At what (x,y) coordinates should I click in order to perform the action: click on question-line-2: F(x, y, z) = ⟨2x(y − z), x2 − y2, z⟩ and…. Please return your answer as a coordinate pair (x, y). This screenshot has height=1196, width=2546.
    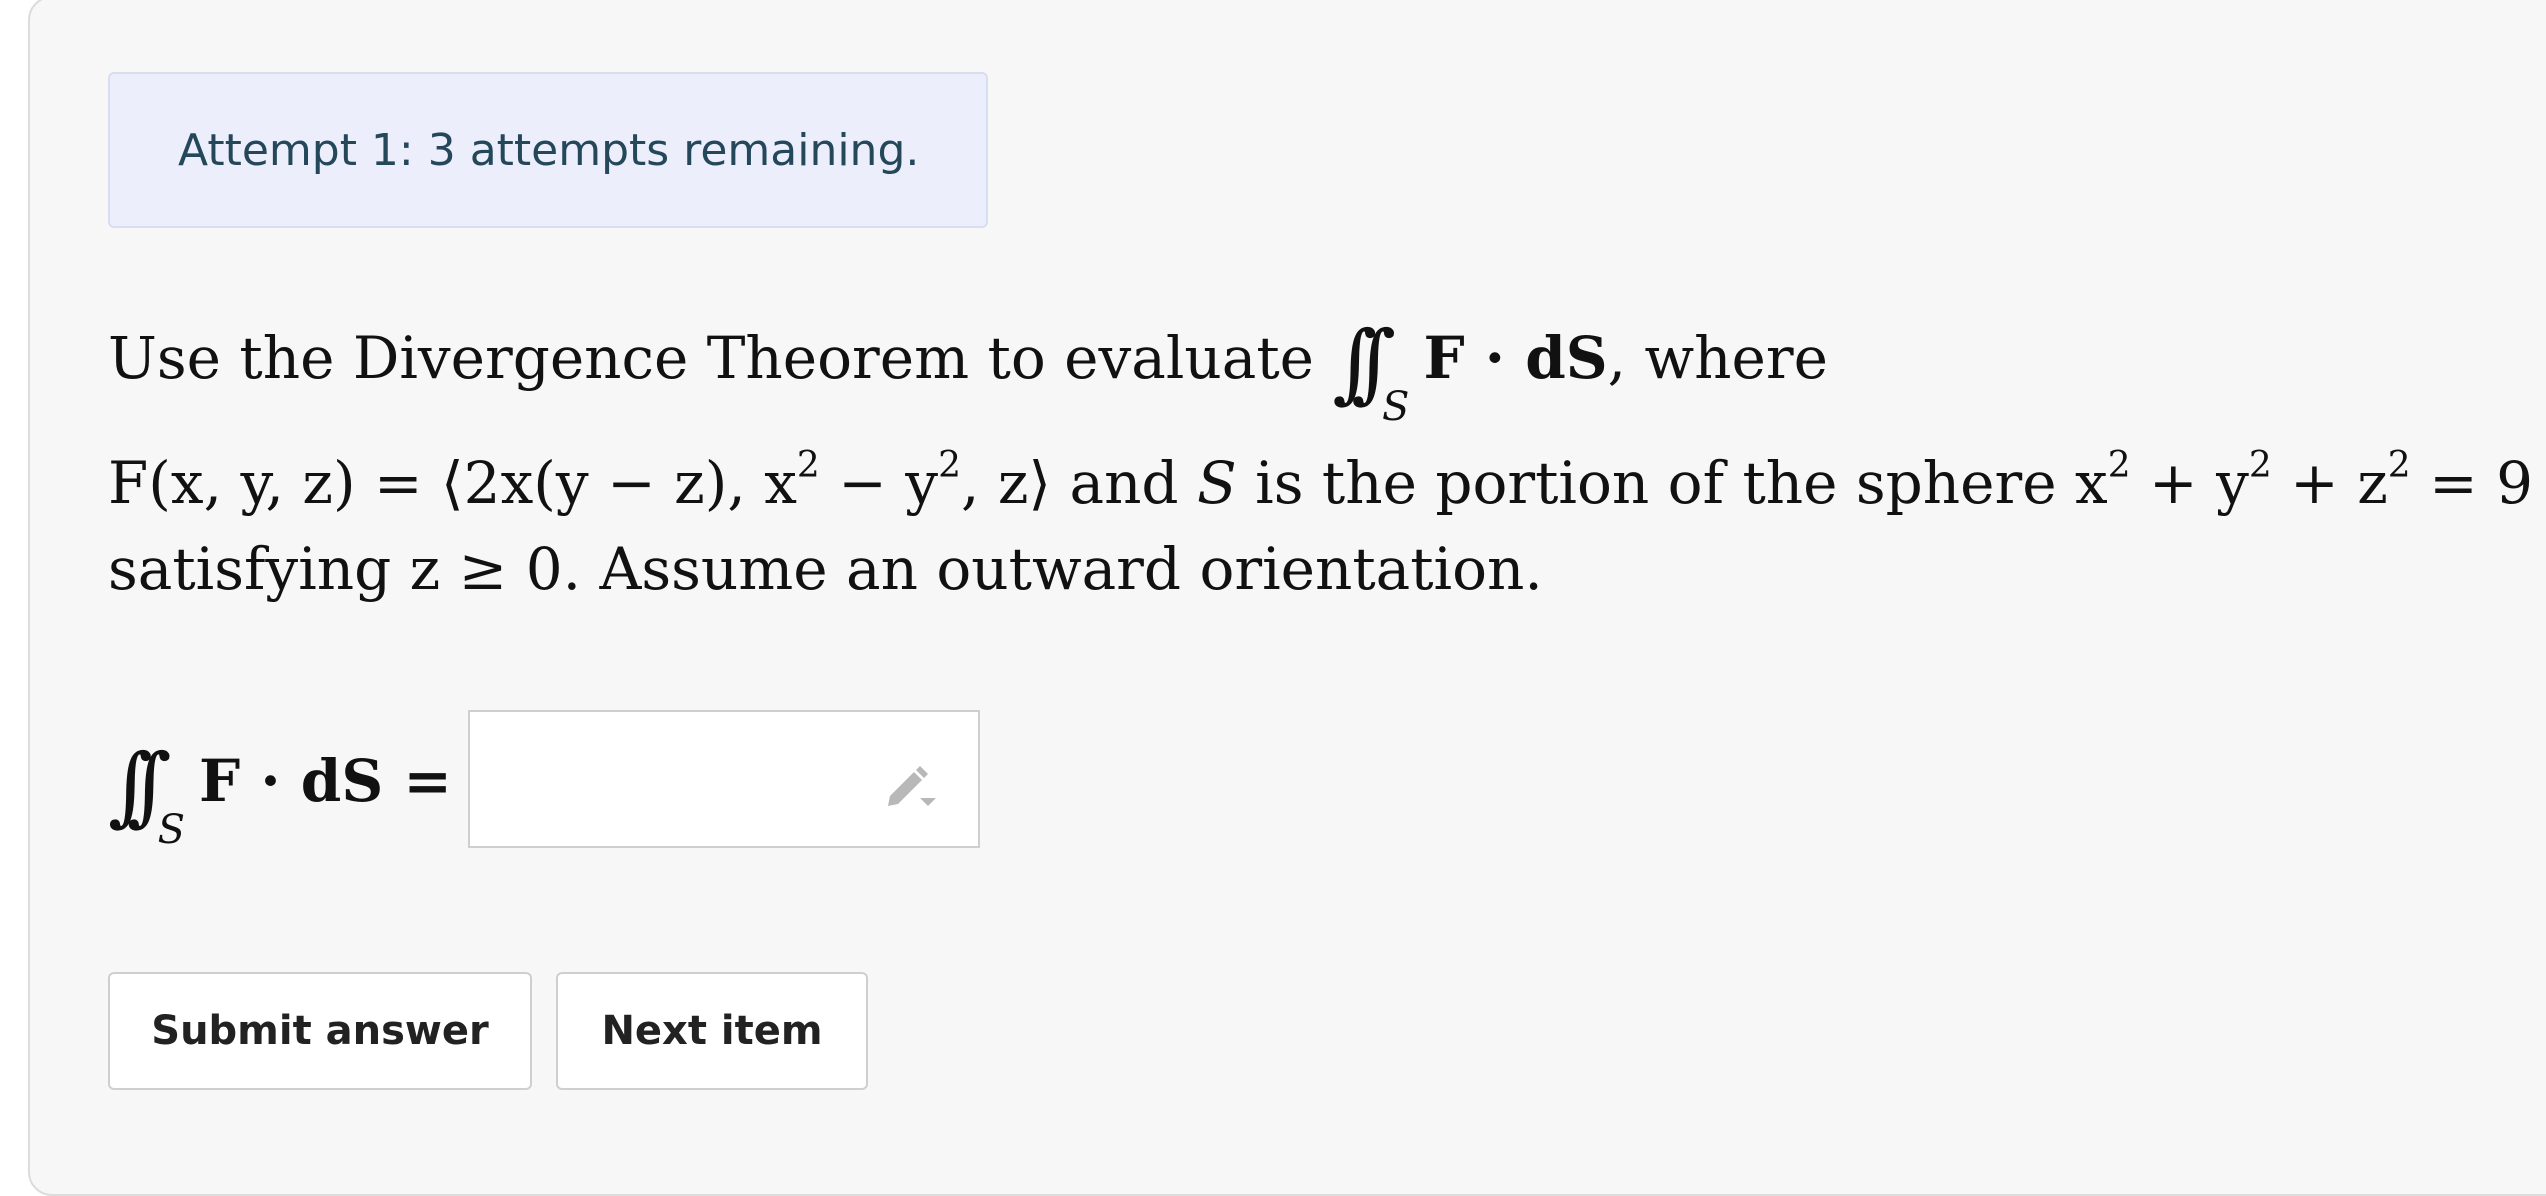
    Looking at the image, I should click on (1321, 481).